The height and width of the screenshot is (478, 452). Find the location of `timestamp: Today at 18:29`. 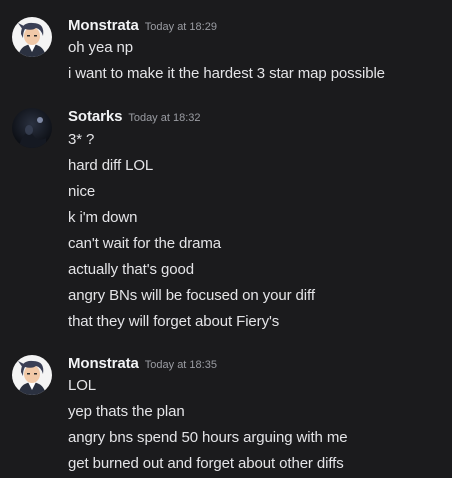

timestamp: Today at 18:29 is located at coordinates (181, 27).